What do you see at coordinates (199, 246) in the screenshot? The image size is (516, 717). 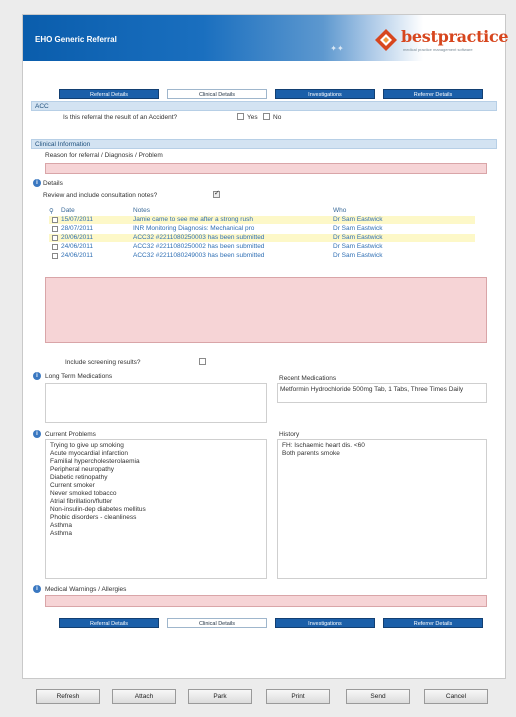 I see `row-note: ACC32 #2211080250002 has been submitted` at bounding box center [199, 246].